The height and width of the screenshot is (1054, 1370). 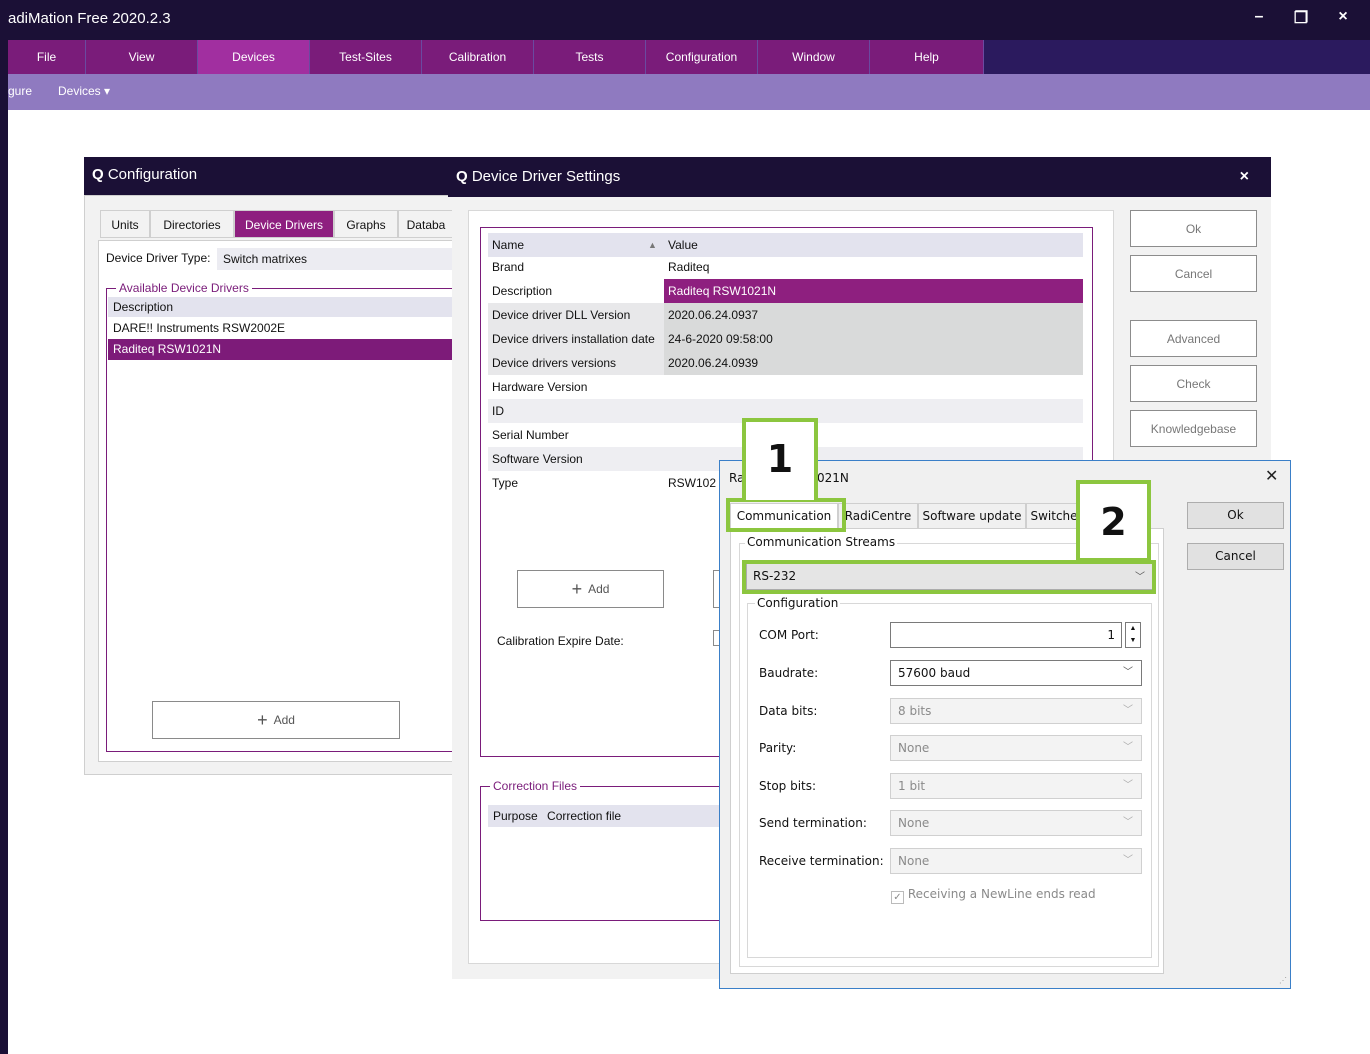 I want to click on spin-down-icon: ▼, so click(x=1133, y=640).